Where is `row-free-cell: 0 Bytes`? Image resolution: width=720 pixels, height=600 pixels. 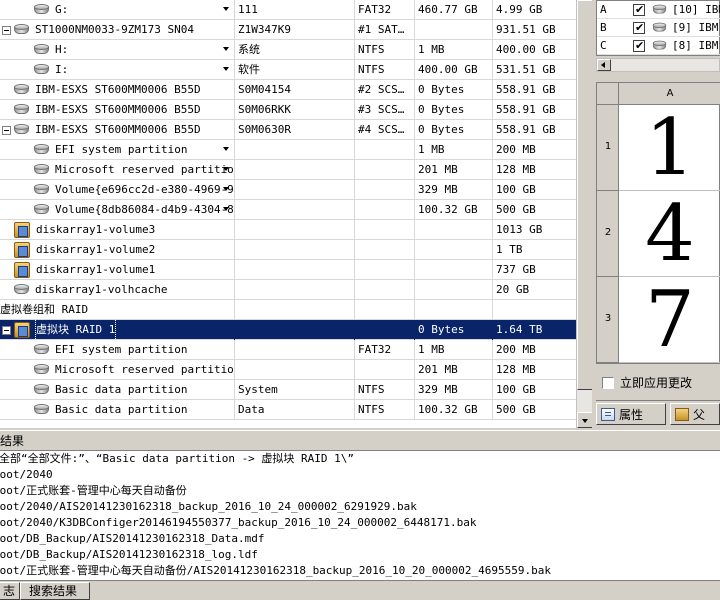 row-free-cell: 0 Bytes is located at coordinates (454, 90).